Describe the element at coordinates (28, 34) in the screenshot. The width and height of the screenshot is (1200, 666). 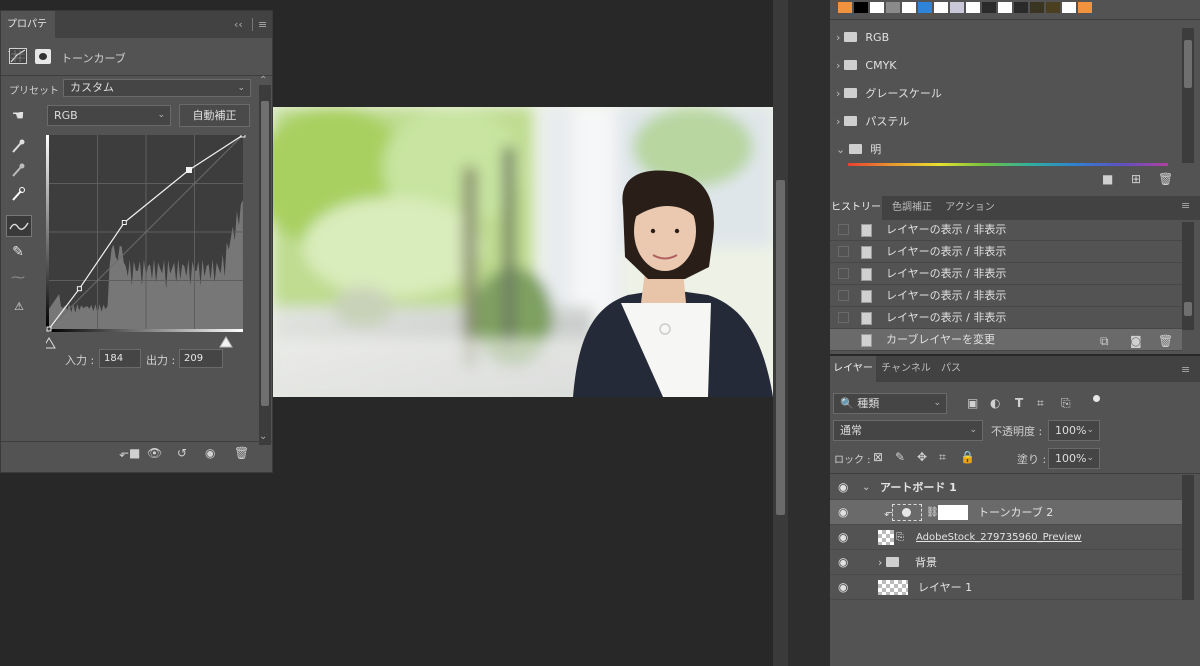
I see `tab-properties: プロパティ` at that location.